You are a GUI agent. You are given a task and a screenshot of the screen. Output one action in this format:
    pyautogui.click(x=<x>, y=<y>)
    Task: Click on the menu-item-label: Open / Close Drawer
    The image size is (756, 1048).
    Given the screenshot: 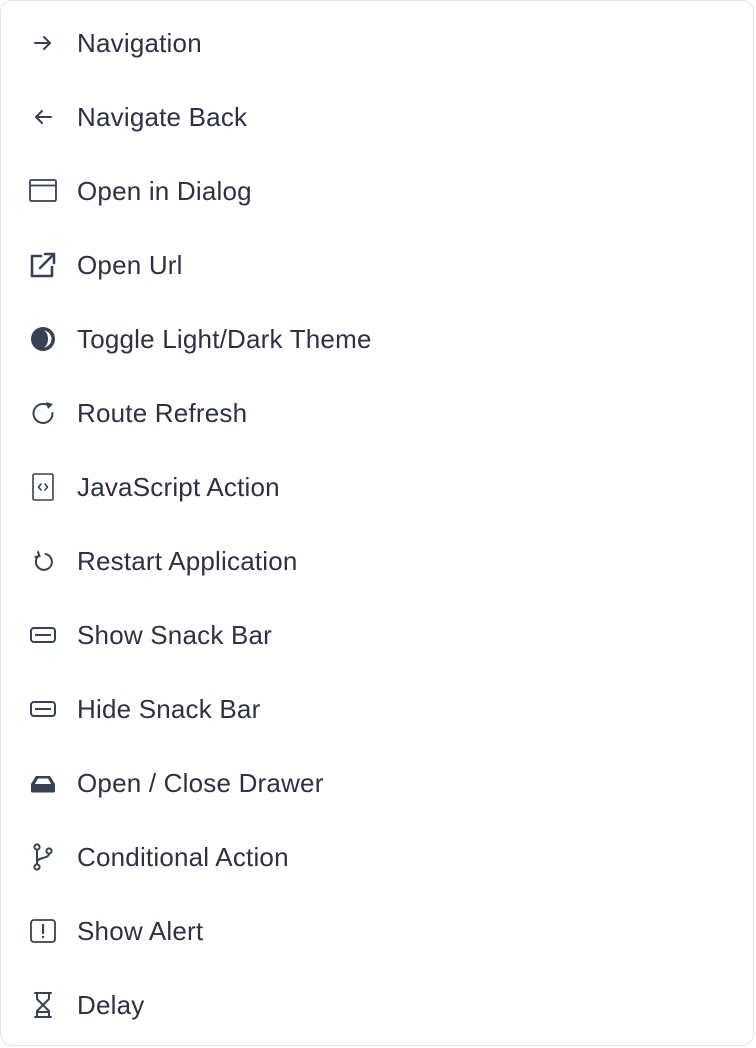 What is the action you would take?
    pyautogui.click(x=200, y=782)
    